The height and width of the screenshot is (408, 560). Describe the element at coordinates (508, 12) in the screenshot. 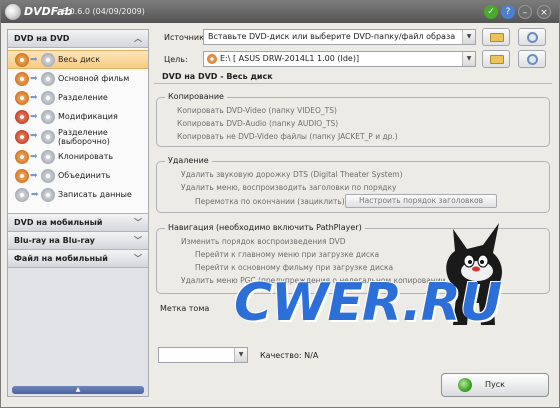

I see `help-icon: ?` at that location.